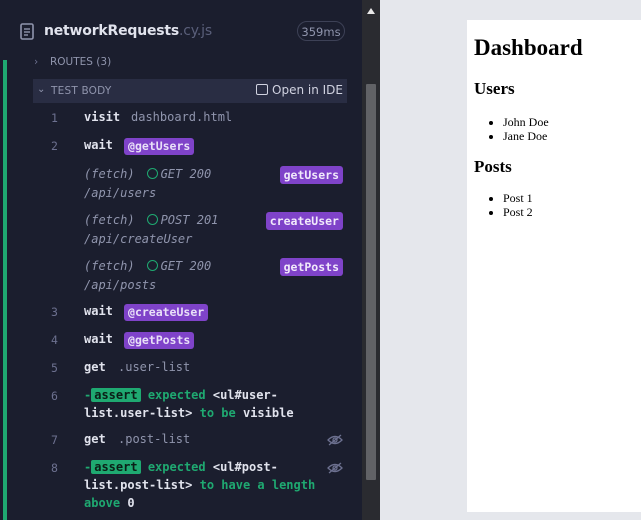 This screenshot has width=641, height=520. I want to click on chevron-down-icon: ⌄, so click(41, 89).